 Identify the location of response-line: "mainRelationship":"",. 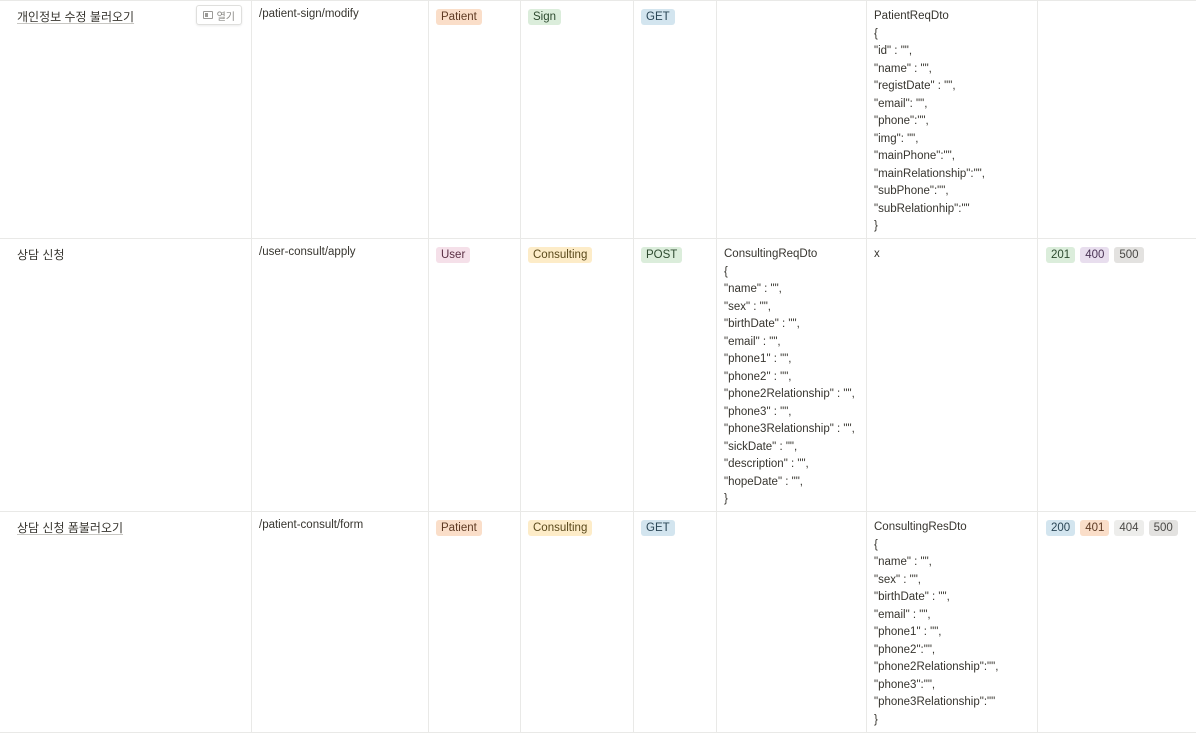
(929, 173).